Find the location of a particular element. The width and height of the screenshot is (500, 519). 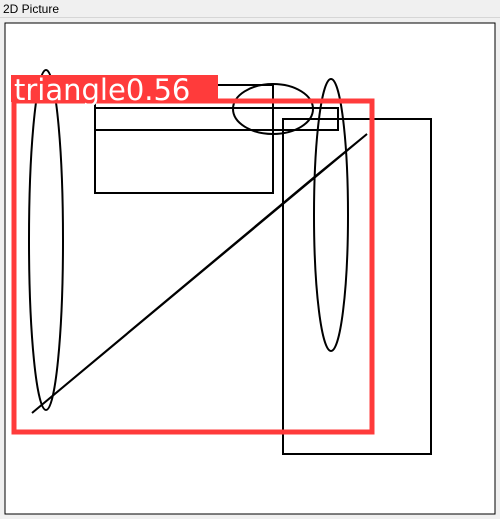

title-bar: 2D Picture is located at coordinates (250, 9).